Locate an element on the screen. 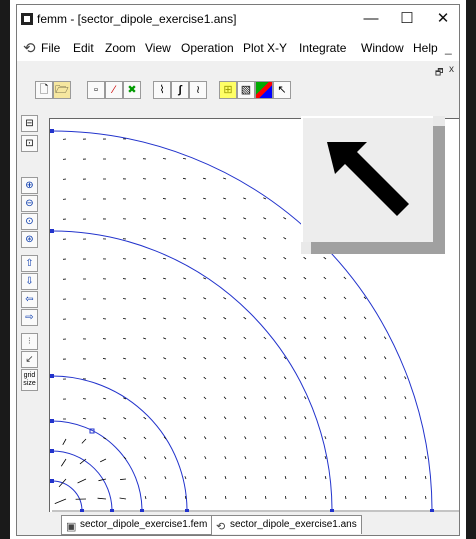 Image resolution: width=476 pixels, height=539 pixels. contour-plot-icon: ▧ is located at coordinates (246, 90).